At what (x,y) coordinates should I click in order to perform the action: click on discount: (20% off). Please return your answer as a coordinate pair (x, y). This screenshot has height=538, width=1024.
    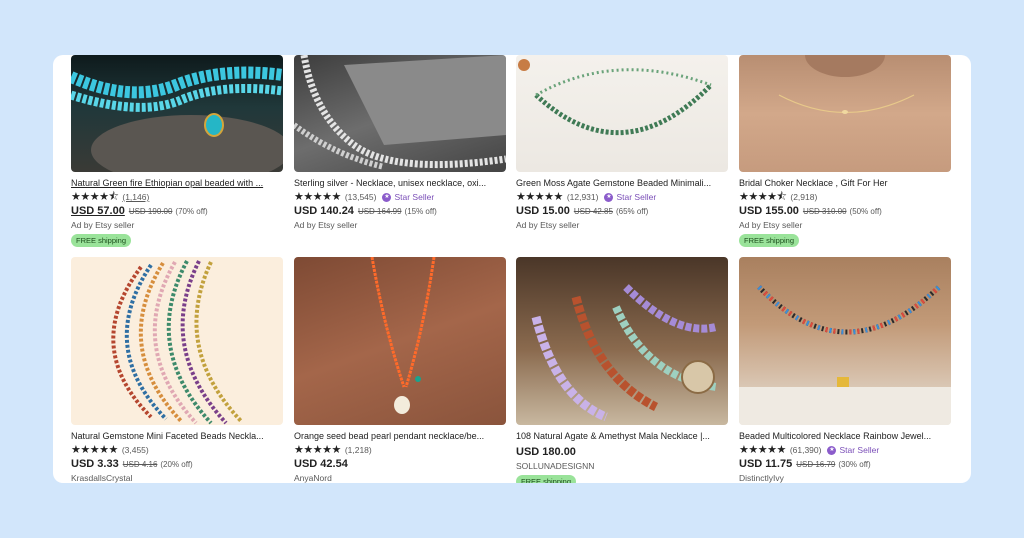
    Looking at the image, I should click on (176, 464).